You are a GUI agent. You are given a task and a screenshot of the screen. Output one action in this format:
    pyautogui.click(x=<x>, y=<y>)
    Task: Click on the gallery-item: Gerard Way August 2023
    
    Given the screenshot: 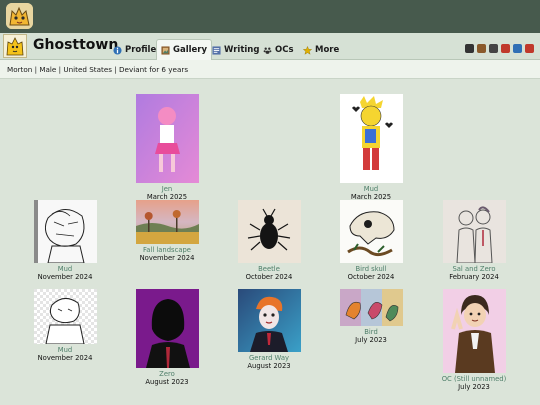 What is the action you would take?
    pyautogui.click(x=269, y=329)
    